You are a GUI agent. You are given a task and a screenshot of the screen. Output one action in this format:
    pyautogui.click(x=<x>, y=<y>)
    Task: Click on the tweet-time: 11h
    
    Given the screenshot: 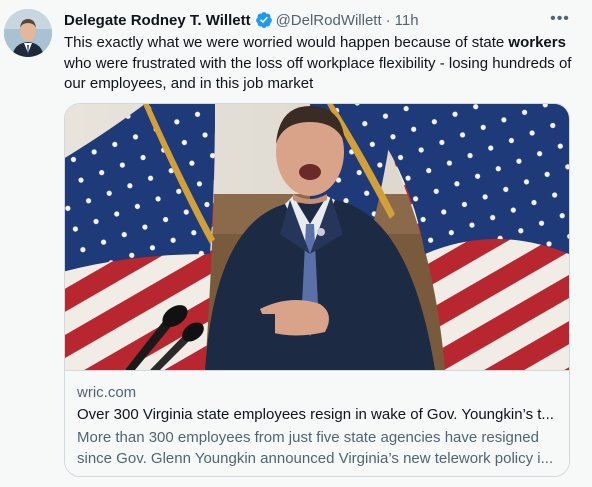 What is the action you would take?
    pyautogui.click(x=407, y=20)
    